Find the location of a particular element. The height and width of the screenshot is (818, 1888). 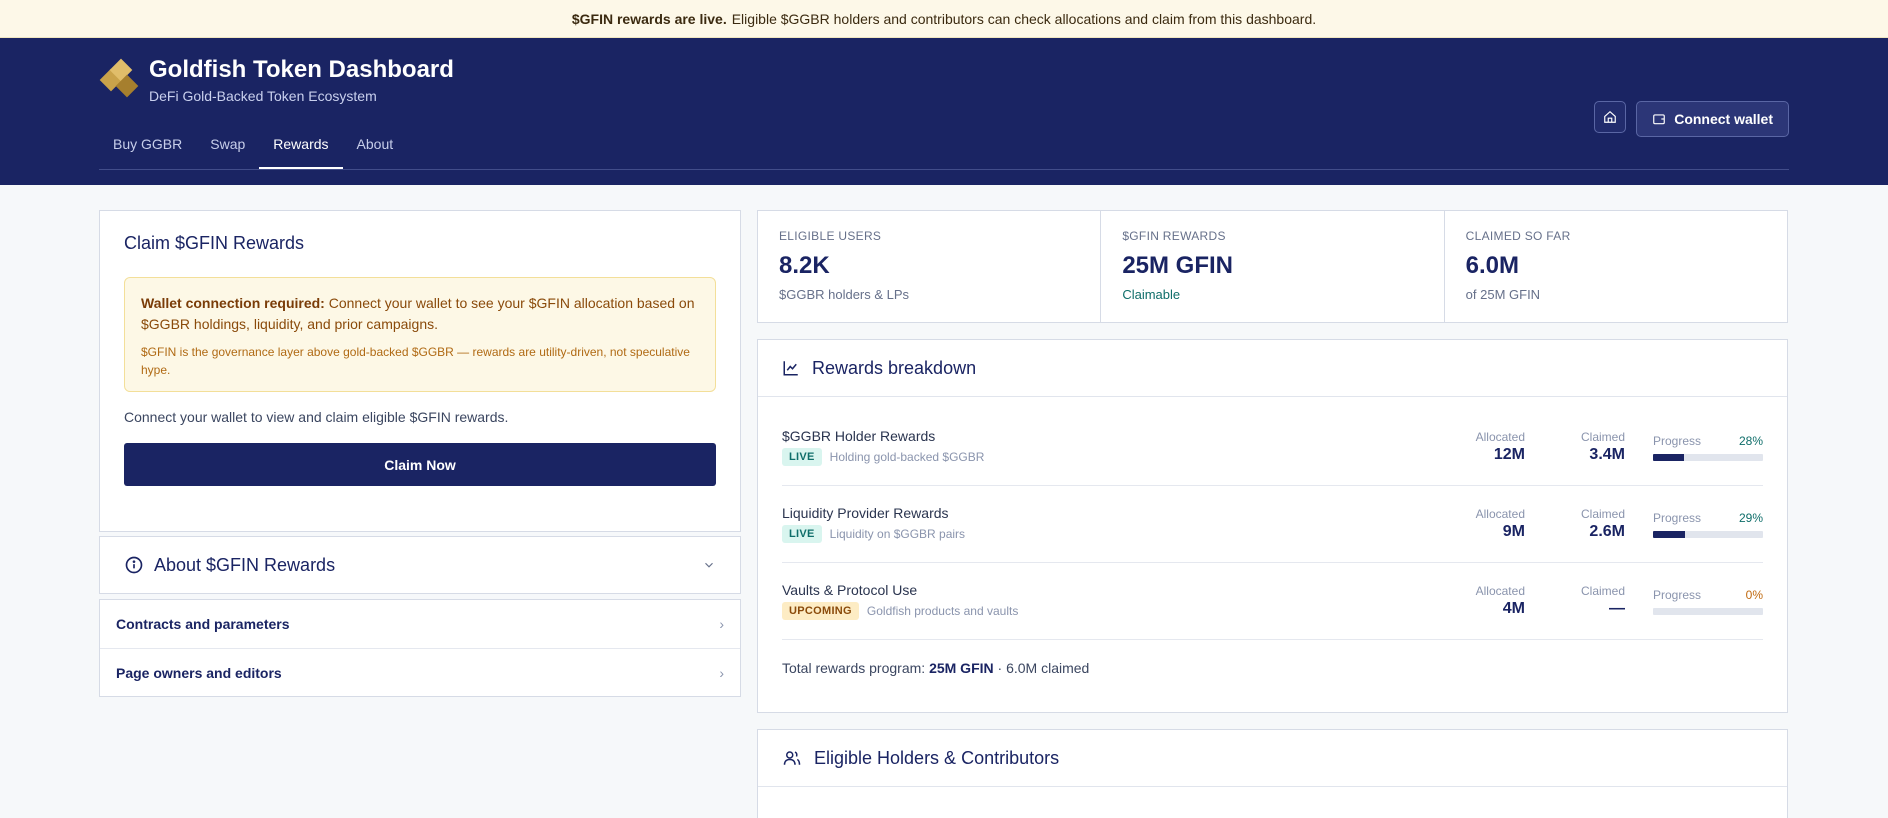

progress-indicator: Progress 29% is located at coordinates (1708, 524).